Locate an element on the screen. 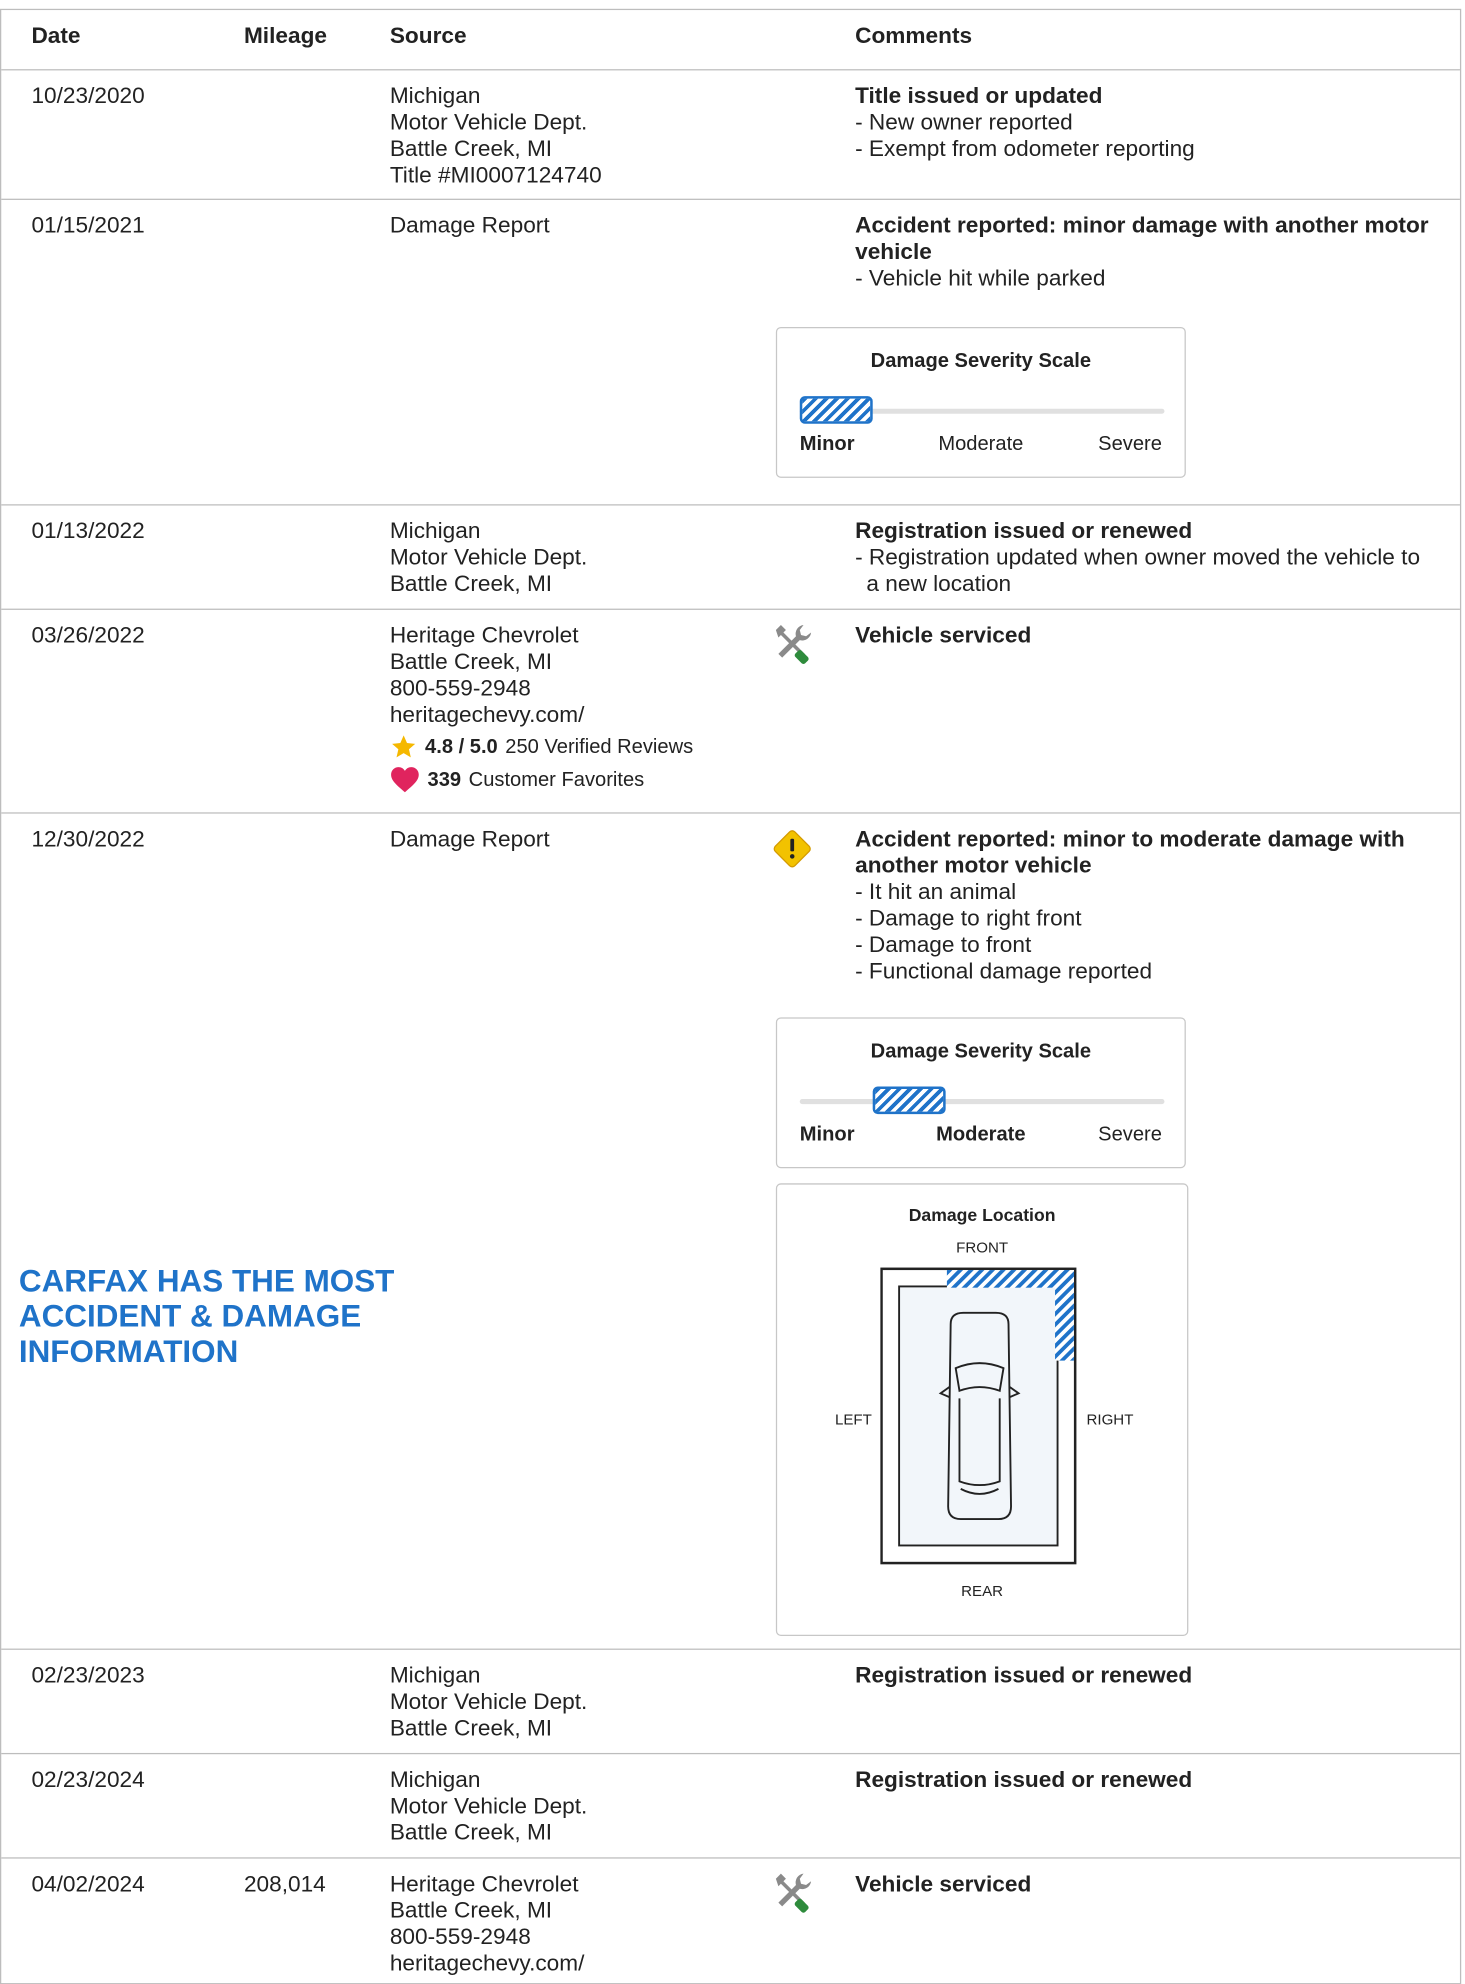 The width and height of the screenshot is (1465, 1984). header-date: Date is located at coordinates (56, 35).